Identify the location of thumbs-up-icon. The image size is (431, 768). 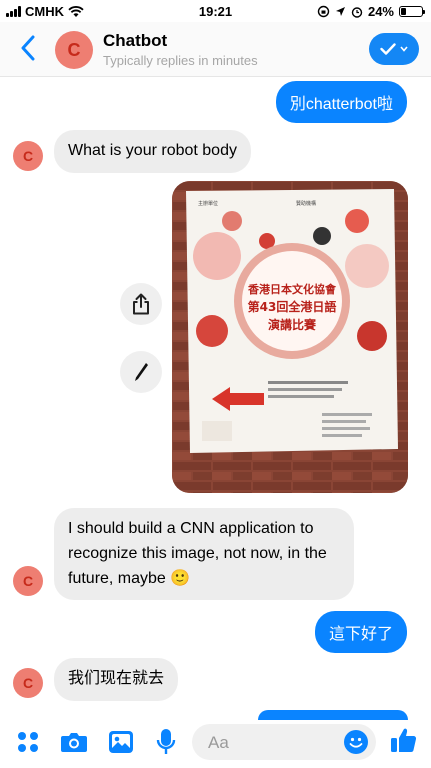
(404, 740).